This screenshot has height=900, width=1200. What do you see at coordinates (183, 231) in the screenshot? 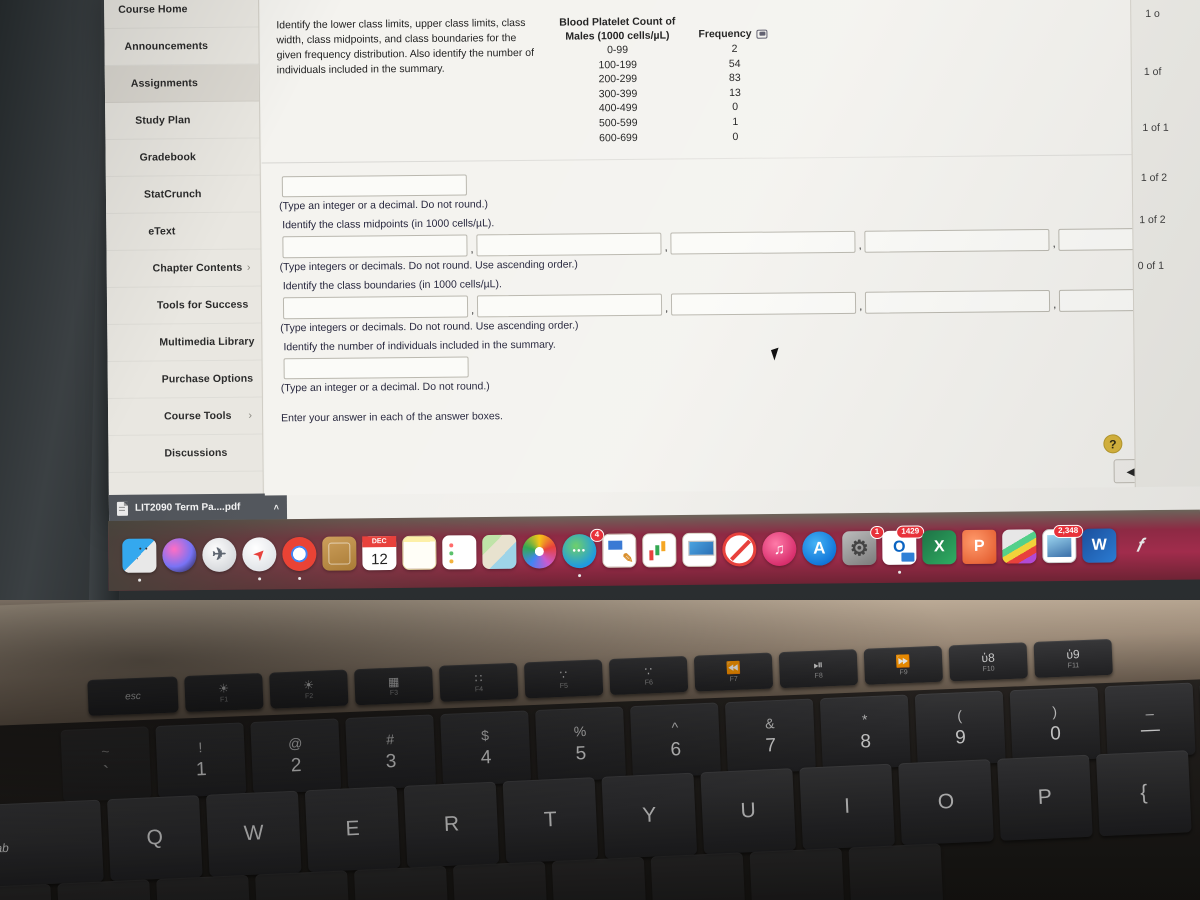
I see `sidebar-item-etext: eText` at bounding box center [183, 231].